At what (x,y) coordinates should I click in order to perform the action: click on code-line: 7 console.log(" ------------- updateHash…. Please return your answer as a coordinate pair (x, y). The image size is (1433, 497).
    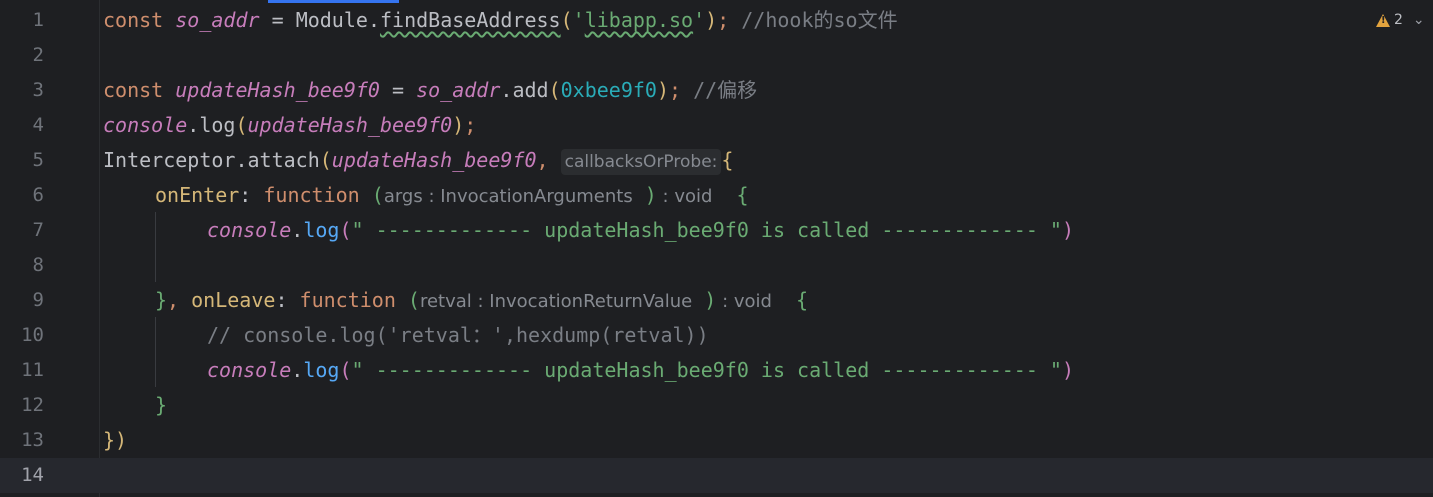
    Looking at the image, I should click on (716, 230).